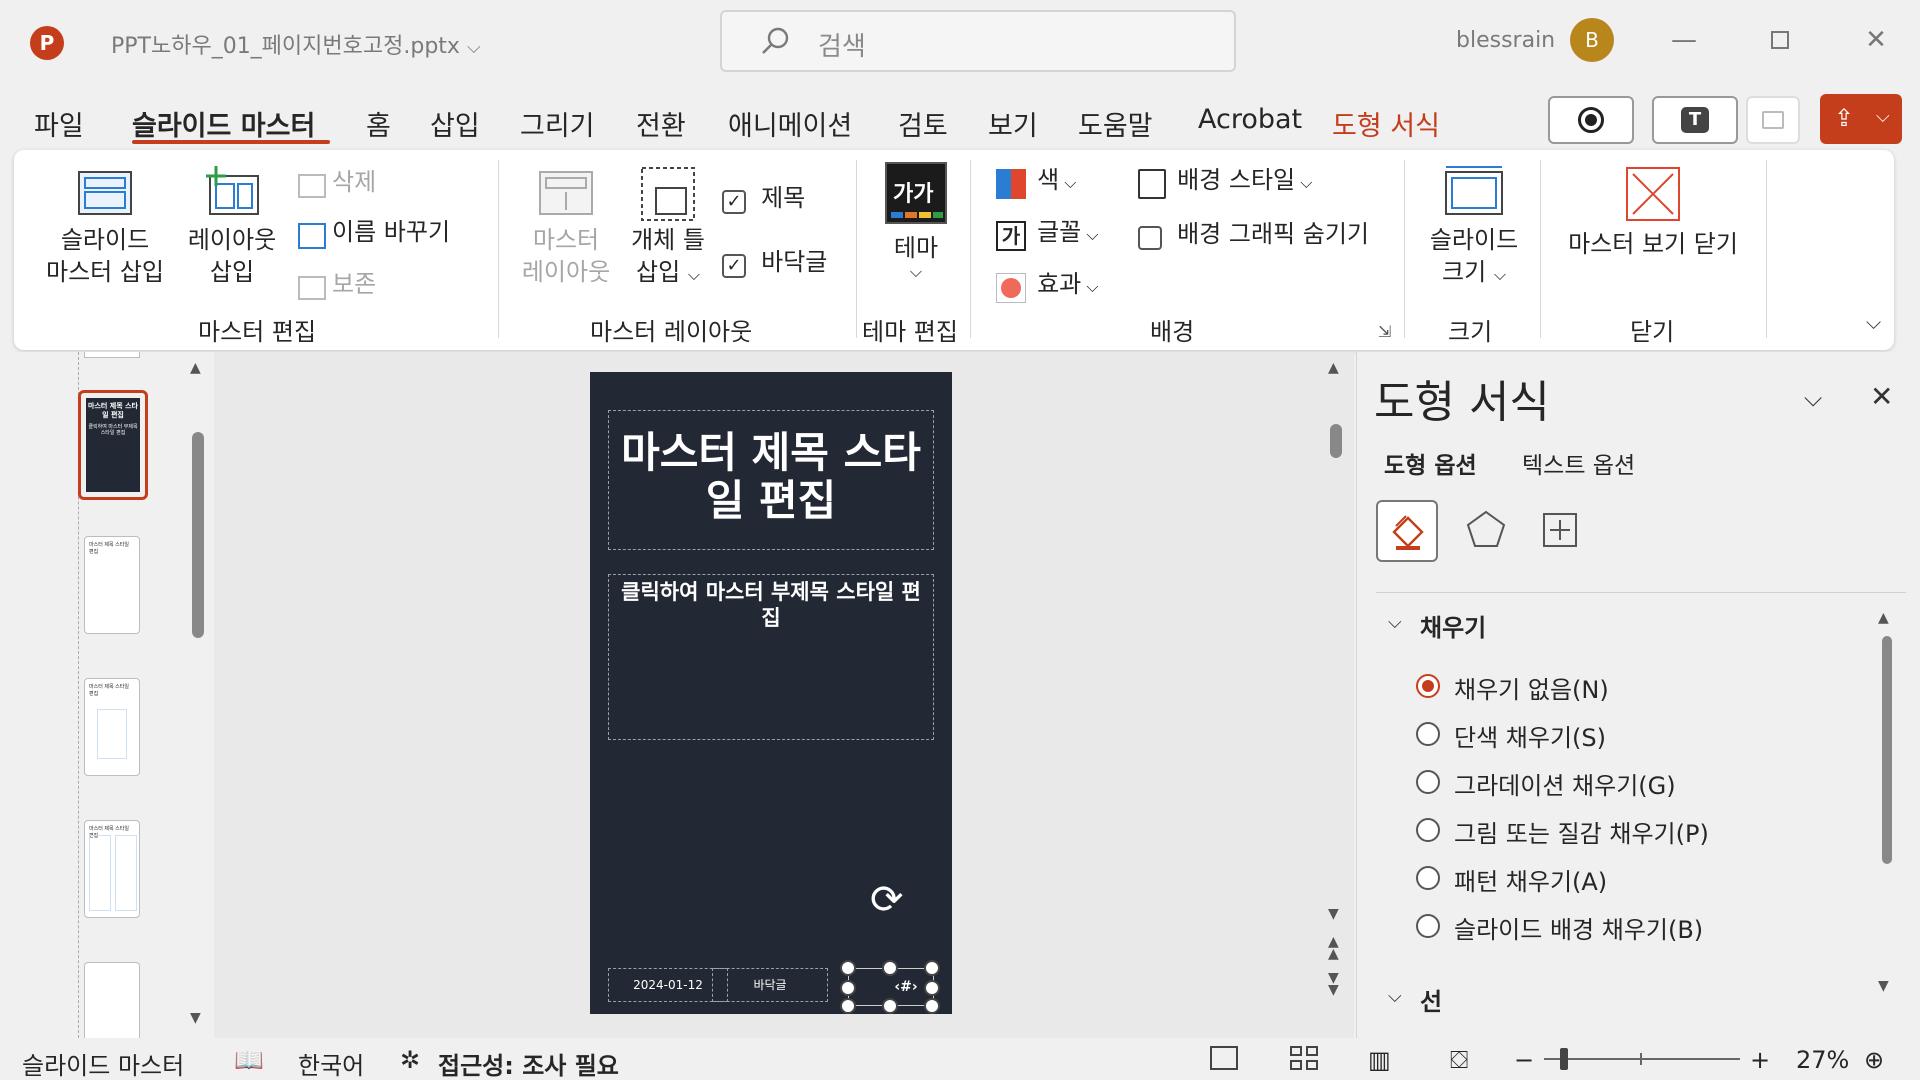  I want to click on zoom-level: 27%, so click(1822, 1060).